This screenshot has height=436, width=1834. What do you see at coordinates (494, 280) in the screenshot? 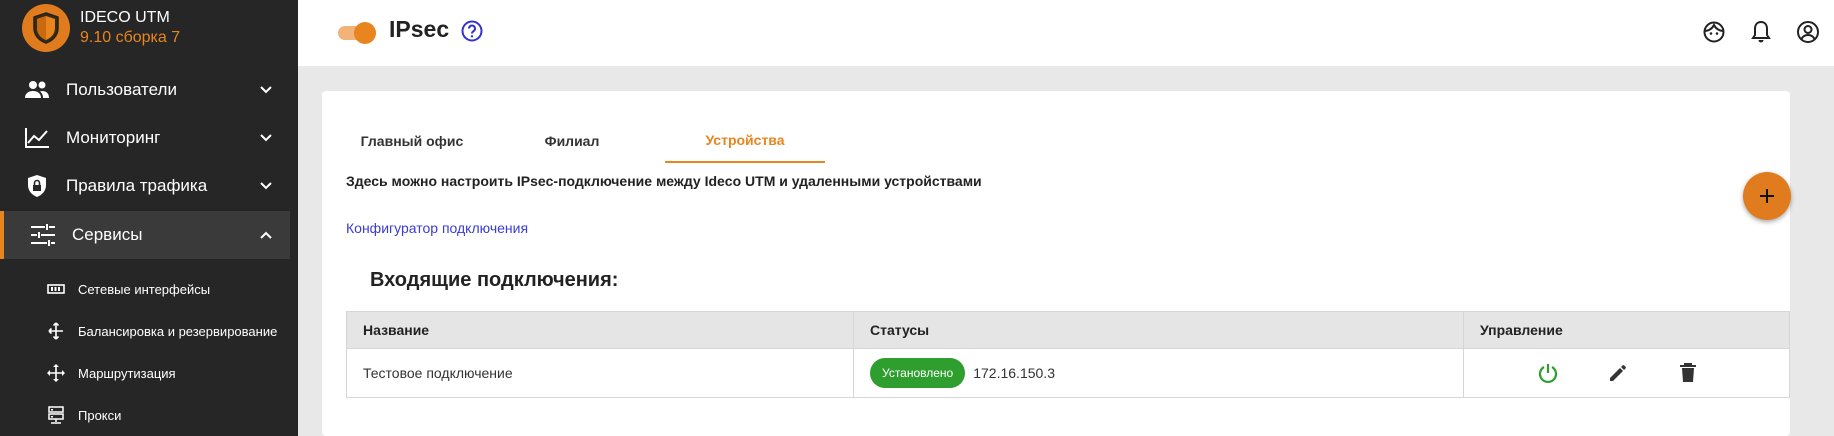
I see `section-title: Входящие подключения:` at bounding box center [494, 280].